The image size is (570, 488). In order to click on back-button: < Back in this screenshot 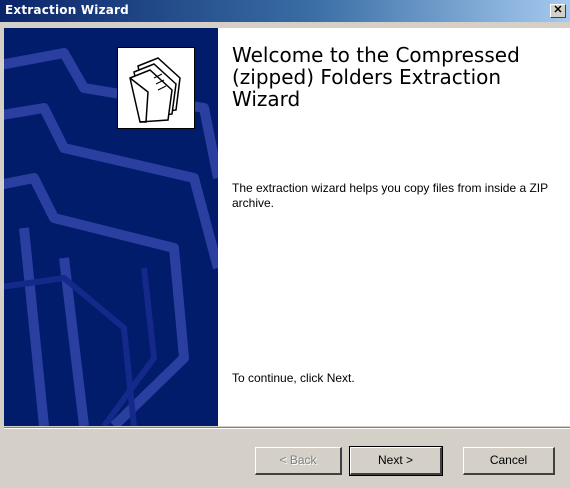, I will do `click(298, 461)`.